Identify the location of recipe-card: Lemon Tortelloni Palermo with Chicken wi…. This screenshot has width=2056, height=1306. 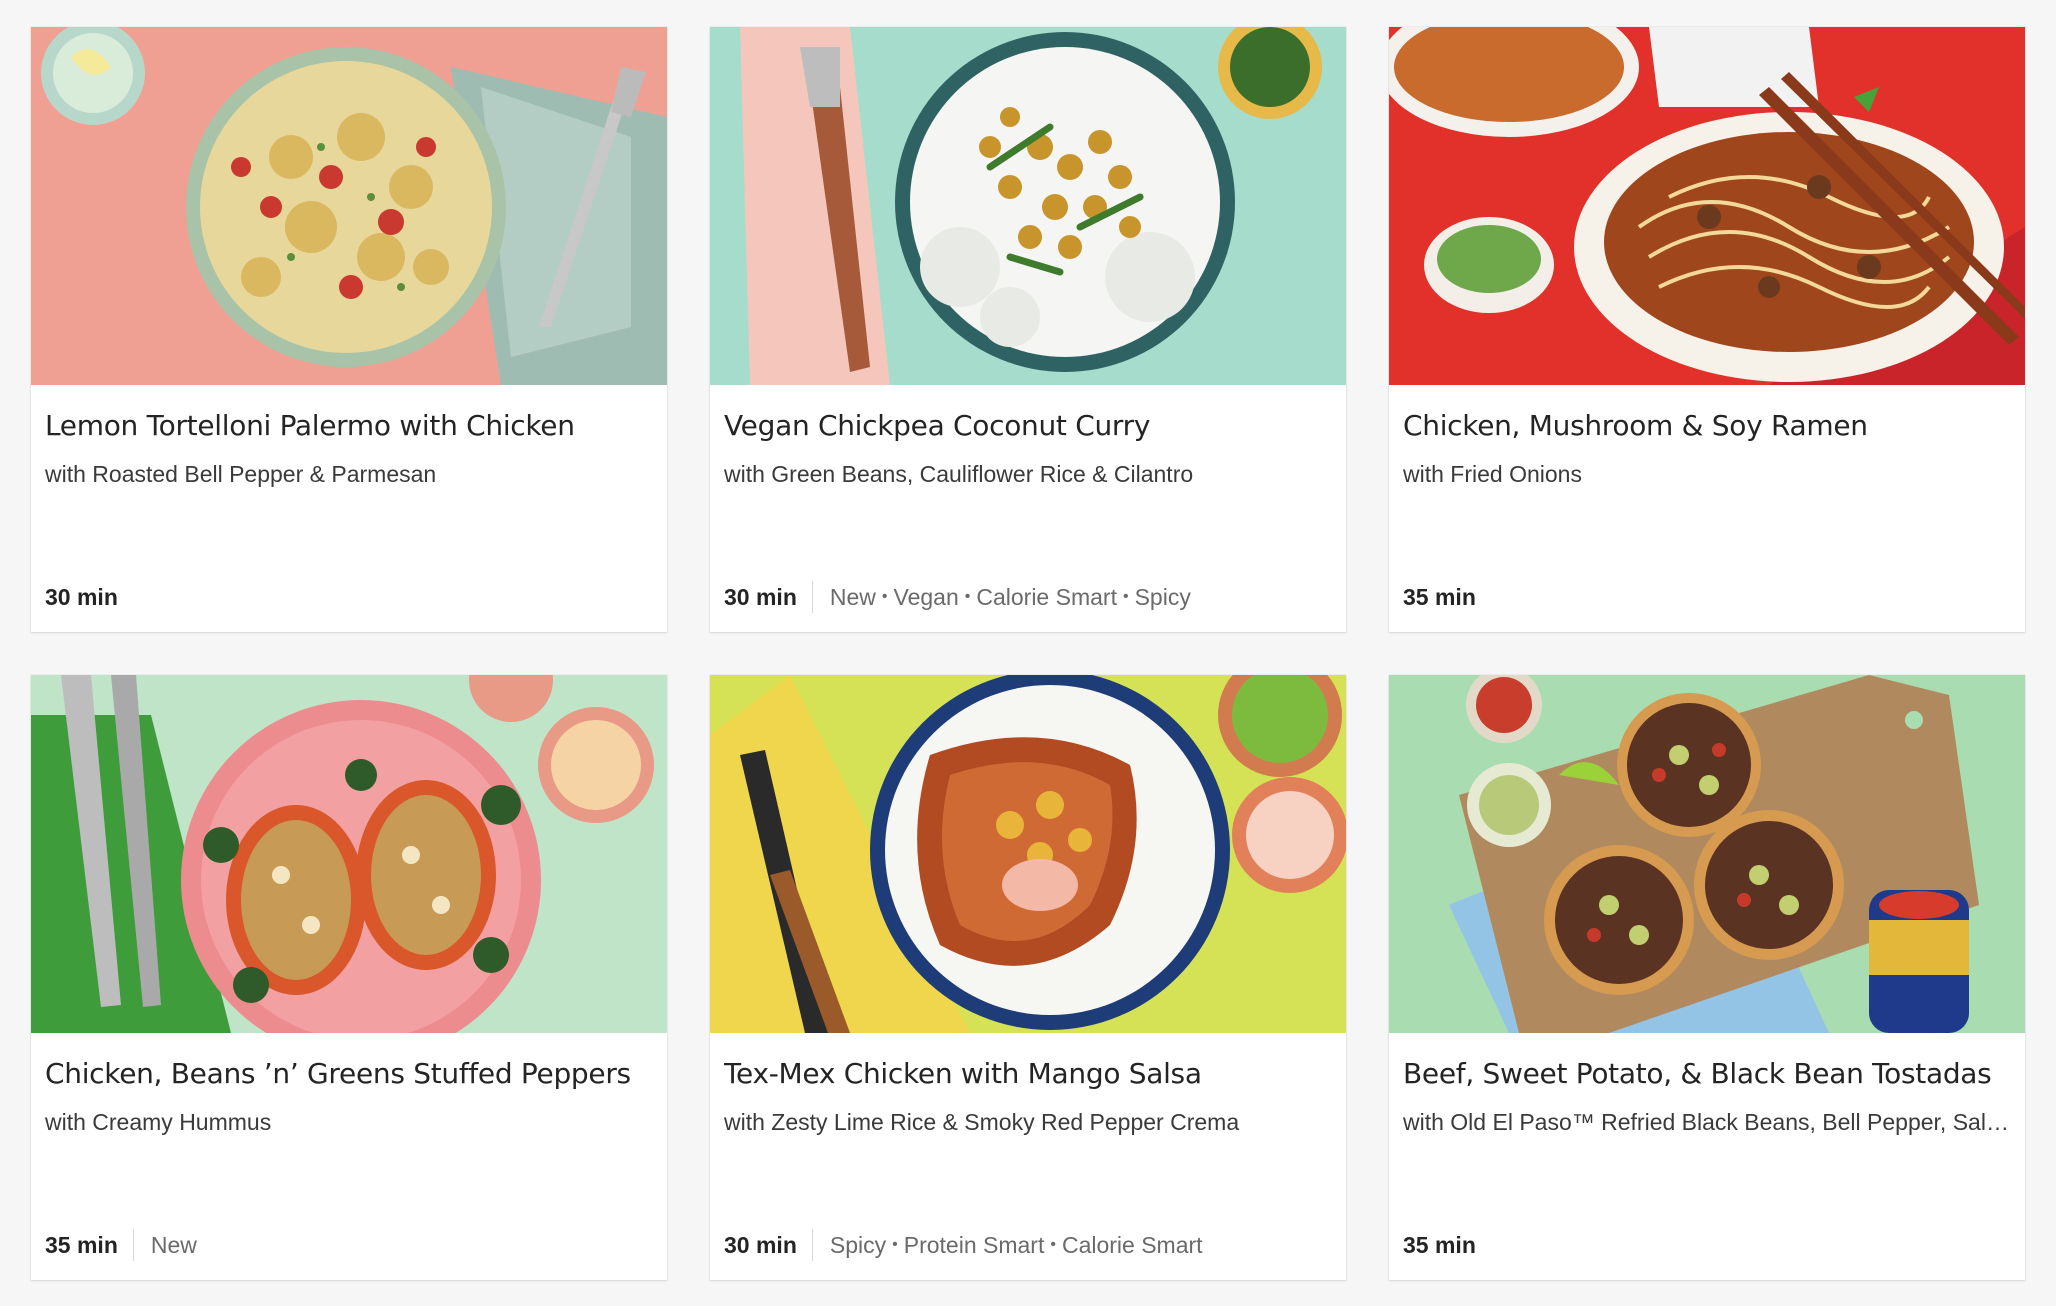
(349, 329).